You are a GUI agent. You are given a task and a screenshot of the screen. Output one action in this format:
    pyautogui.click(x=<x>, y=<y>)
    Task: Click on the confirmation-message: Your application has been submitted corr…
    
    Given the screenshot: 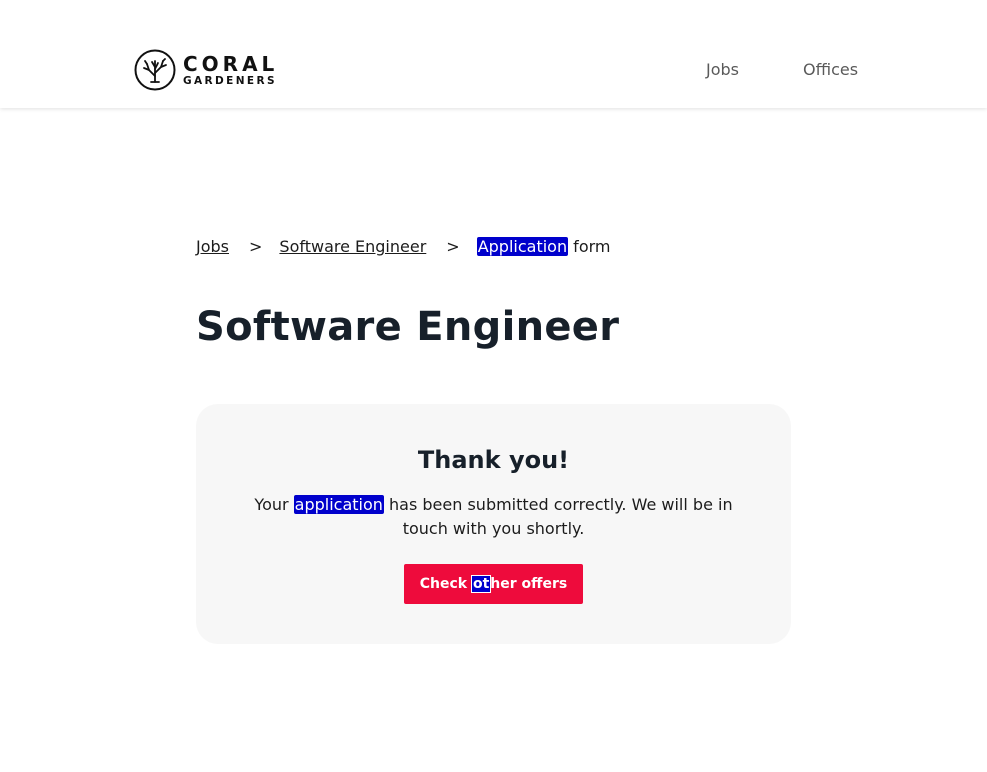 What is the action you would take?
    pyautogui.click(x=493, y=517)
    